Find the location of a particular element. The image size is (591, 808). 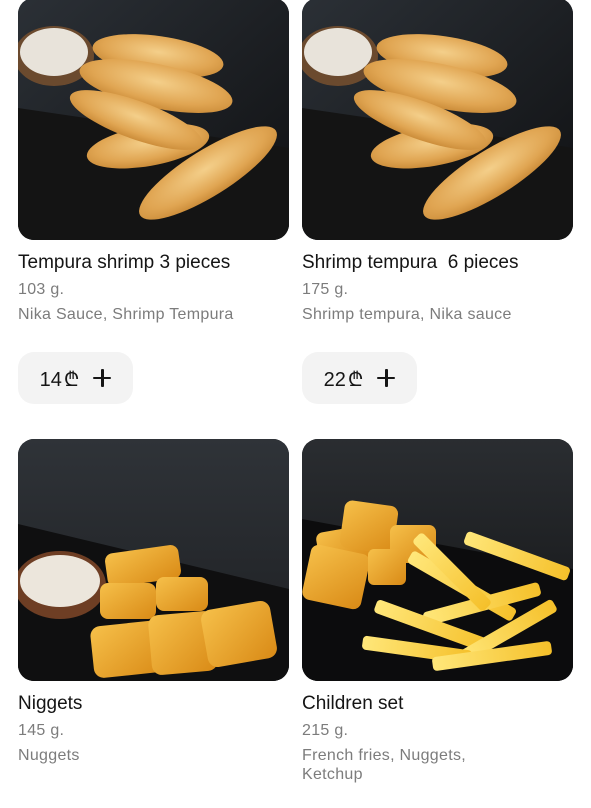

children-set-photo is located at coordinates (437, 560).